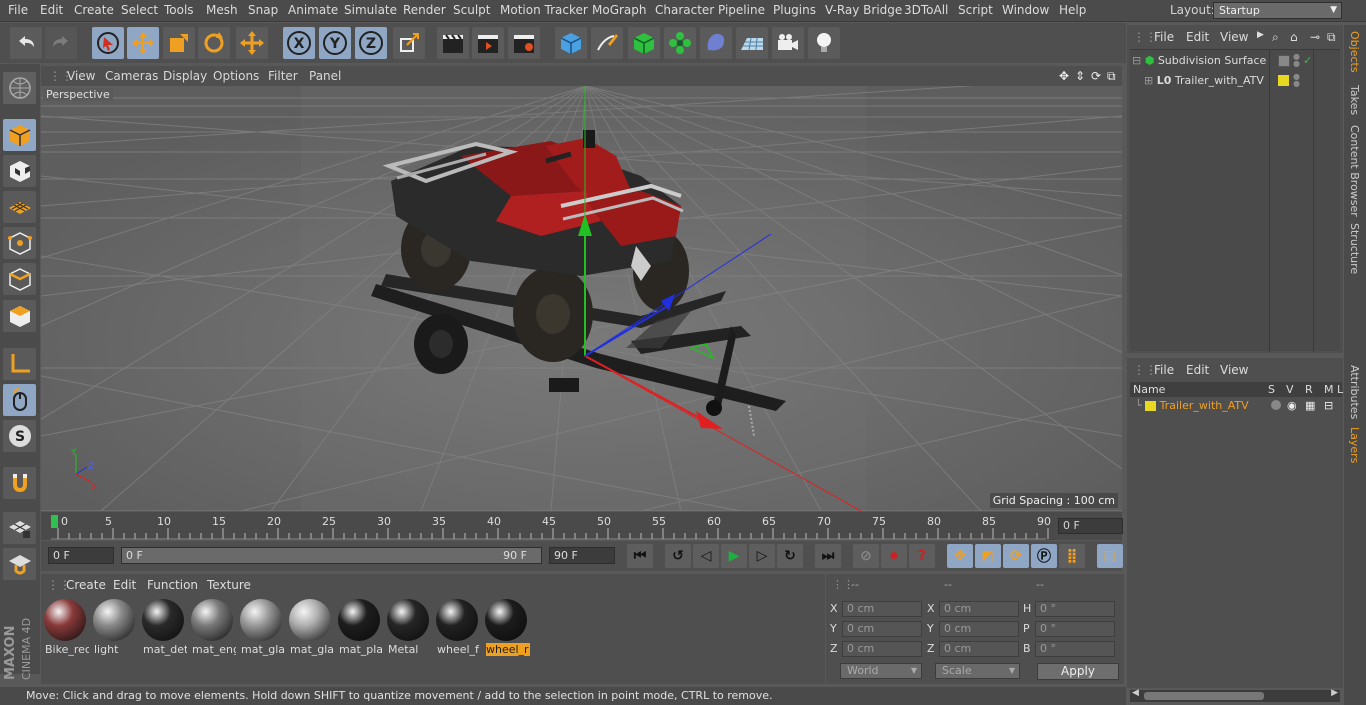  Describe the element at coordinates (19, 483) in the screenshot. I see `magnet-button` at that location.